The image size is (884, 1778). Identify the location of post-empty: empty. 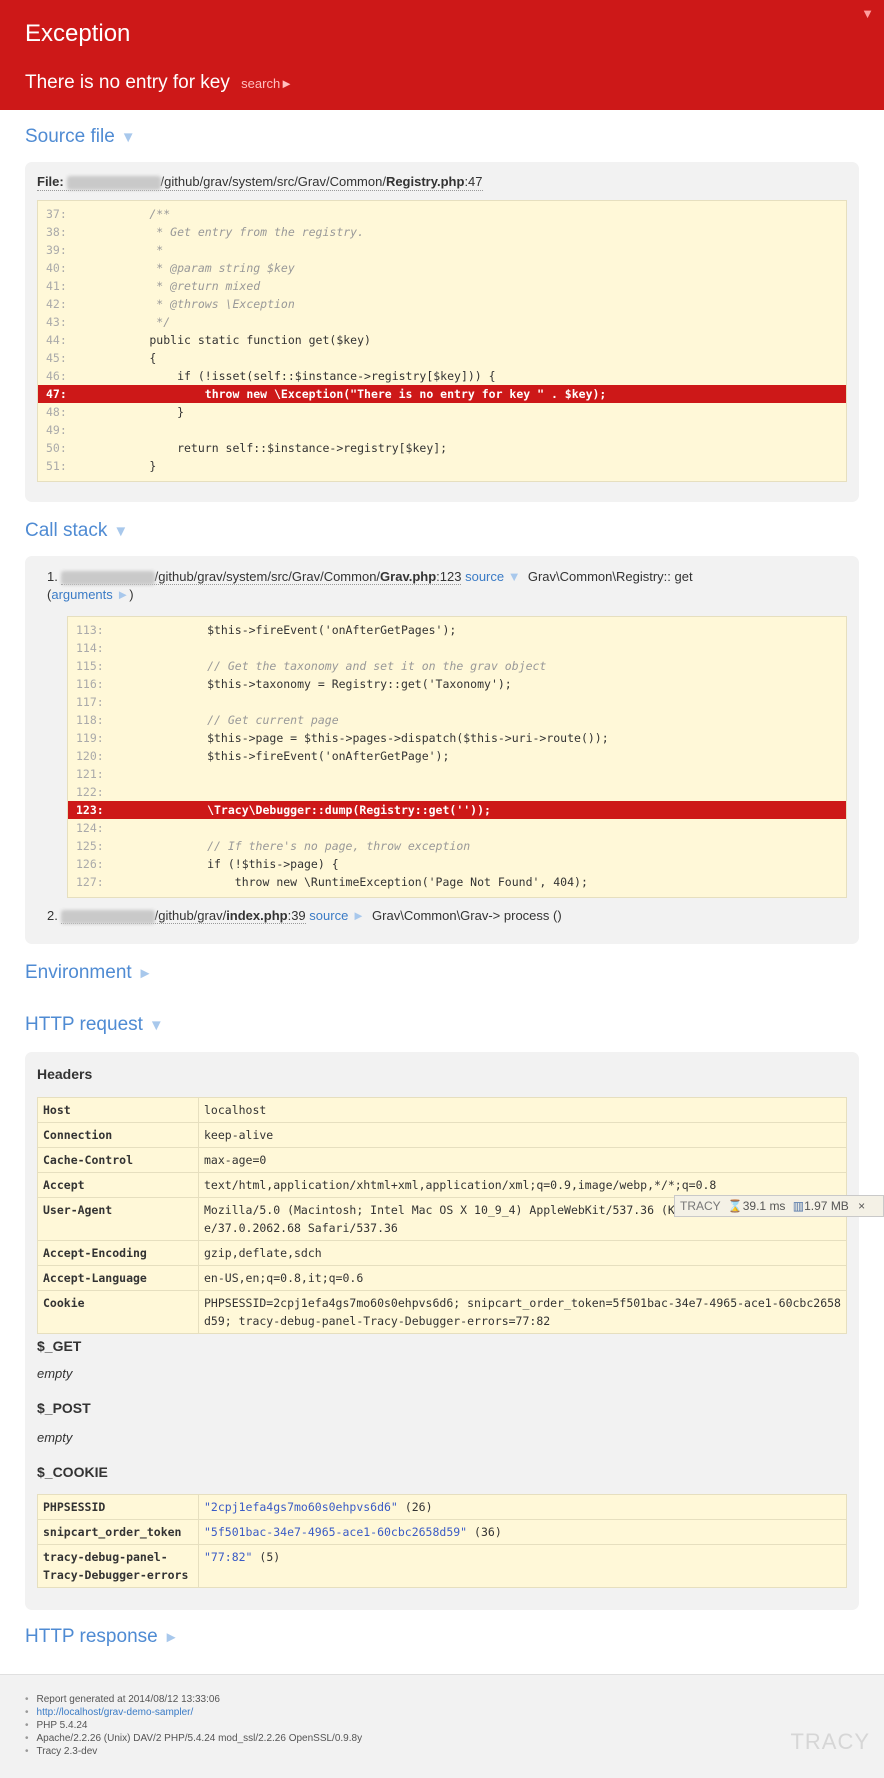
(55, 1437).